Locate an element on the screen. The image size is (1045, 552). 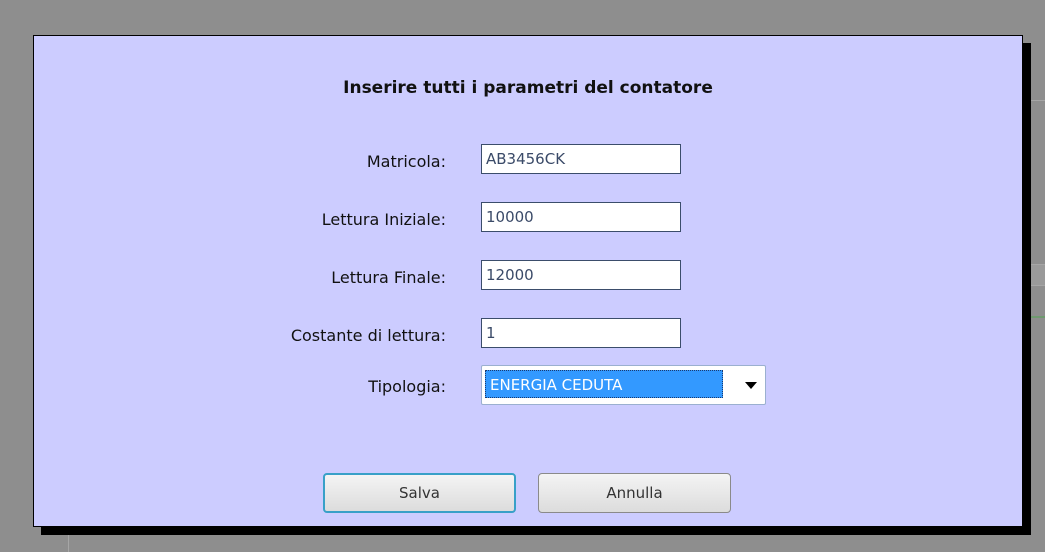
dialog-title: Inserire tutti i parametri del contatore is located at coordinates (528, 88).